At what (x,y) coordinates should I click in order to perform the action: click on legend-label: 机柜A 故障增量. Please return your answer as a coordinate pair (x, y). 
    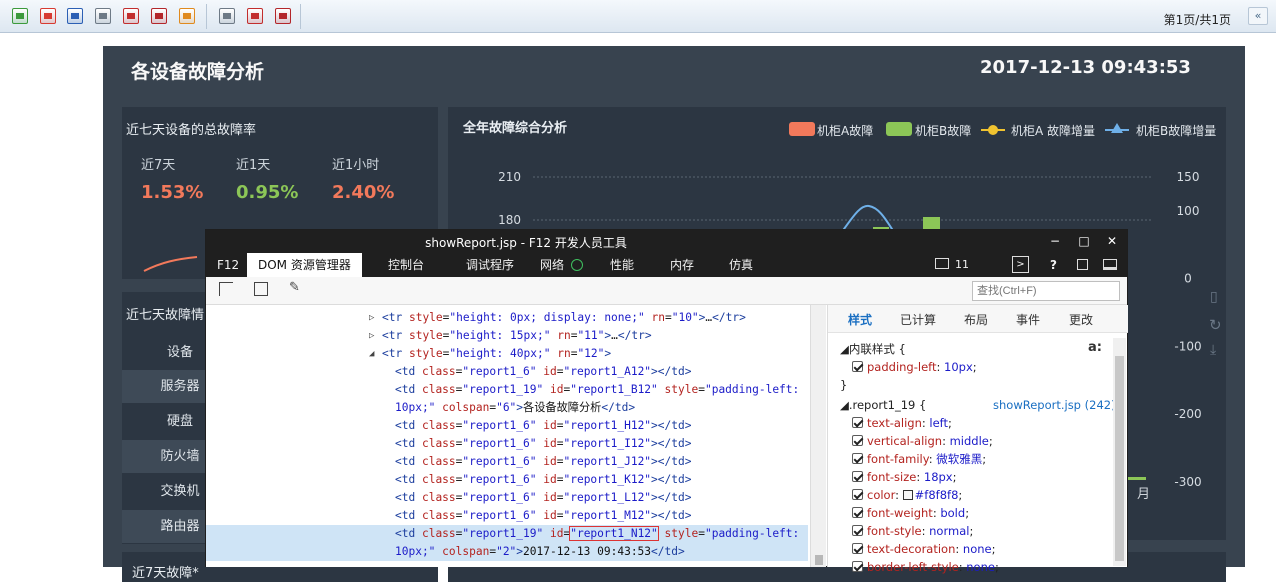
    Looking at the image, I should click on (1053, 131).